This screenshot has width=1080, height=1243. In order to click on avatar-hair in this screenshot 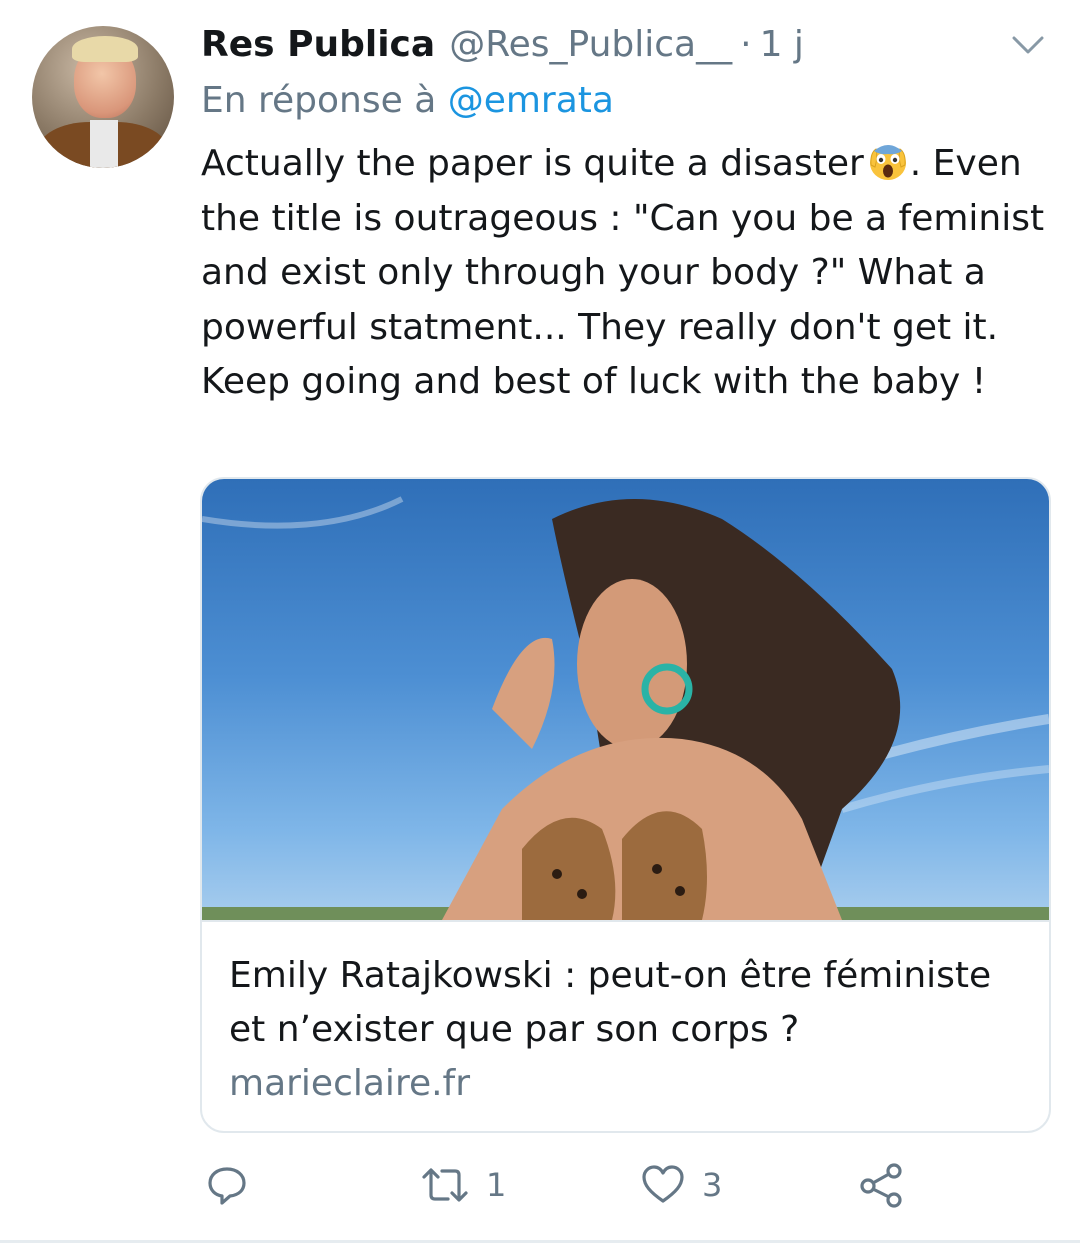, I will do `click(105, 49)`.